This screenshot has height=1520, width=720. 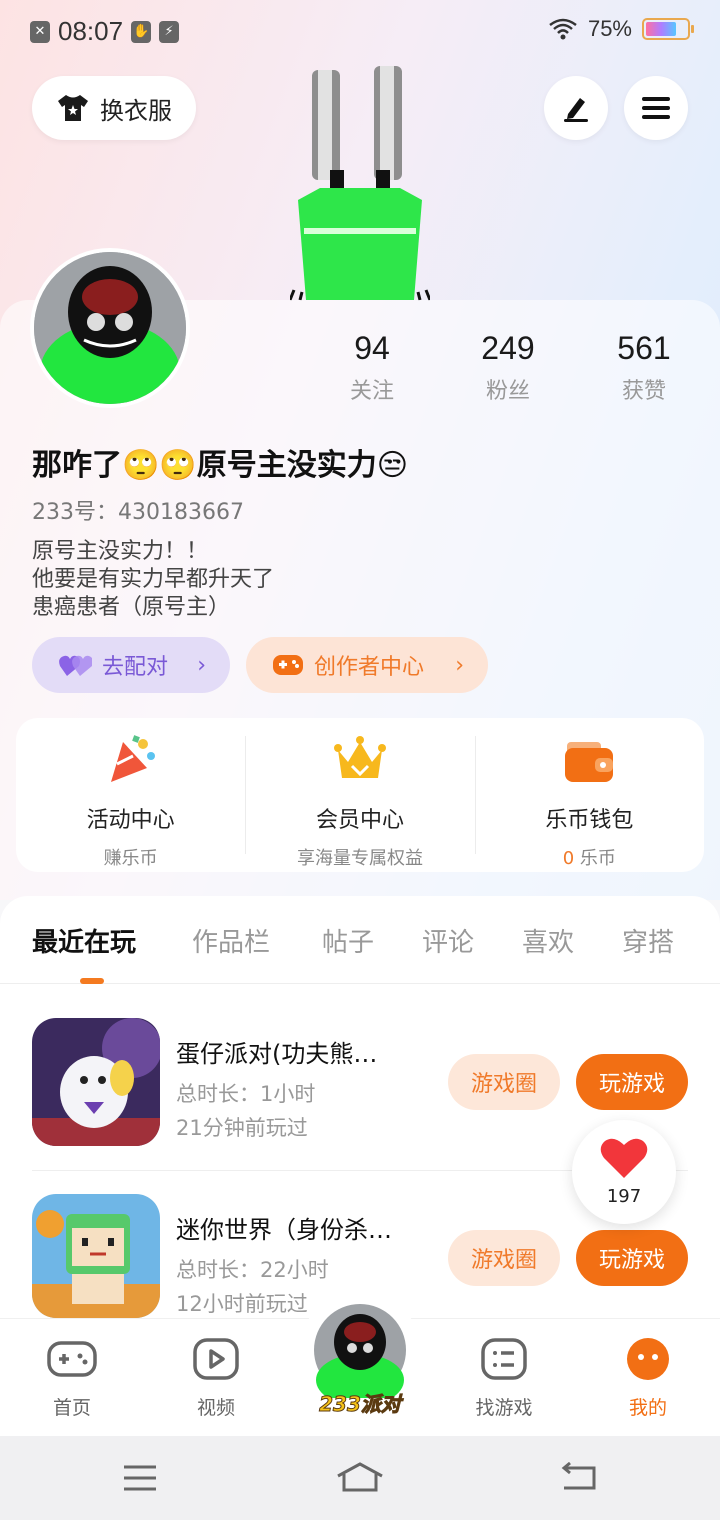 What do you see at coordinates (71, 1408) in the screenshot?
I see `nav-home-label: 首页` at bounding box center [71, 1408].